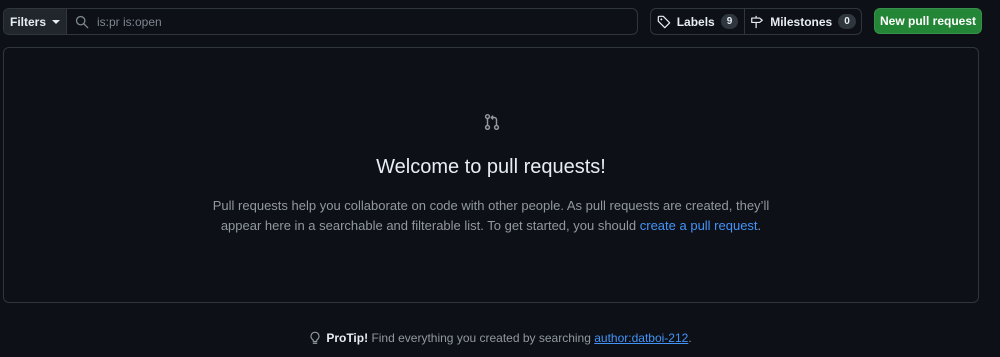  What do you see at coordinates (759, 225) in the screenshot?
I see `blankslate-description-end: .` at bounding box center [759, 225].